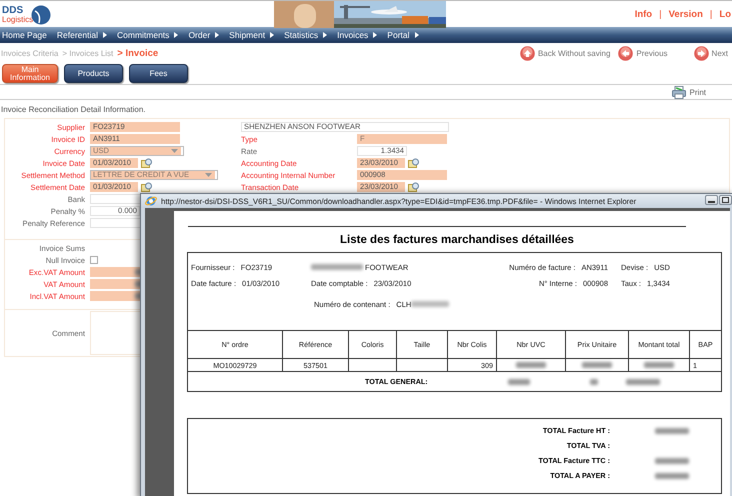  I want to click on menu-item: Referential, so click(77, 35).